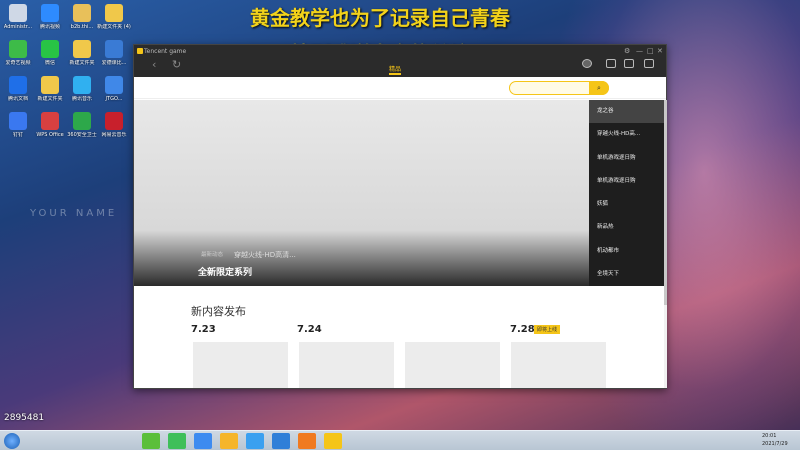  What do you see at coordinates (400, 88) in the screenshot?
I see `search-bar: ⌕` at bounding box center [400, 88].